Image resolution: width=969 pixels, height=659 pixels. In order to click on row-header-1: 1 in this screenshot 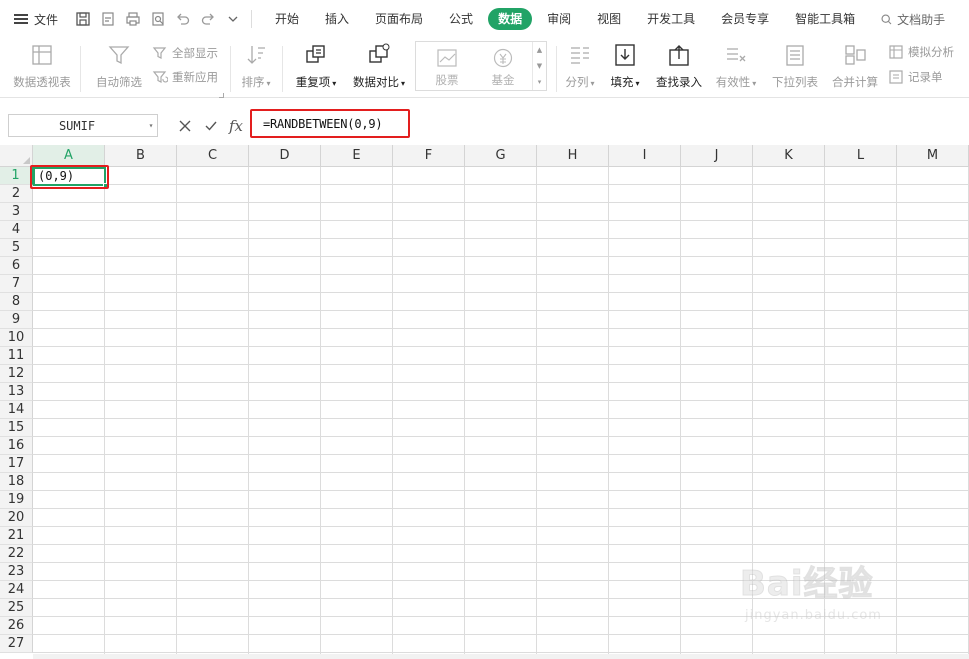, I will do `click(16, 176)`.